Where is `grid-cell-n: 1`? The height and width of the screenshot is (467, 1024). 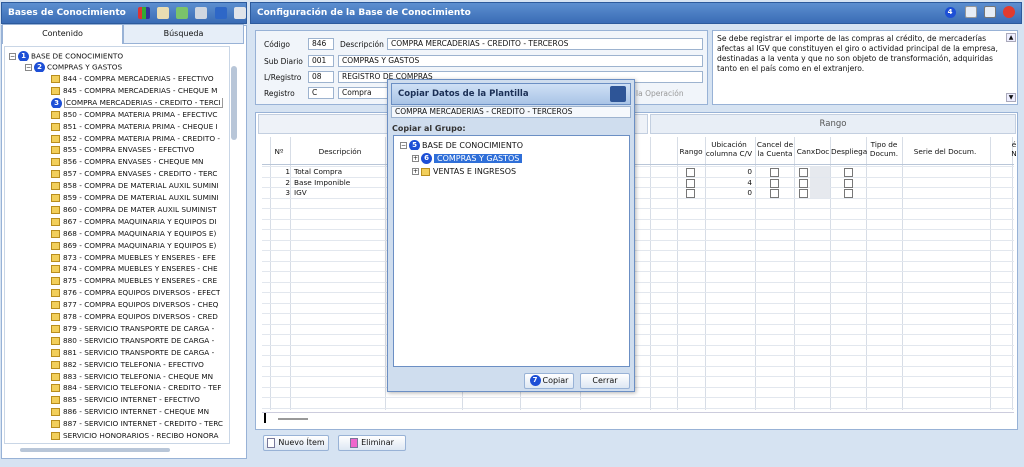 grid-cell-n: 1 is located at coordinates (284, 172).